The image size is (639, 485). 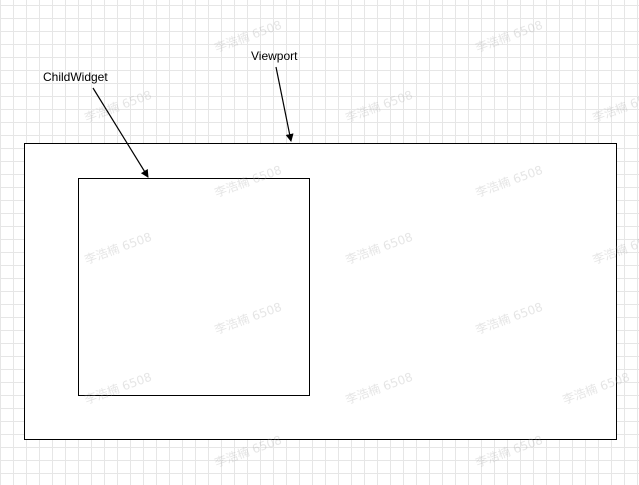 What do you see at coordinates (75, 77) in the screenshot?
I see `child-widget-label: ChildWidget` at bounding box center [75, 77].